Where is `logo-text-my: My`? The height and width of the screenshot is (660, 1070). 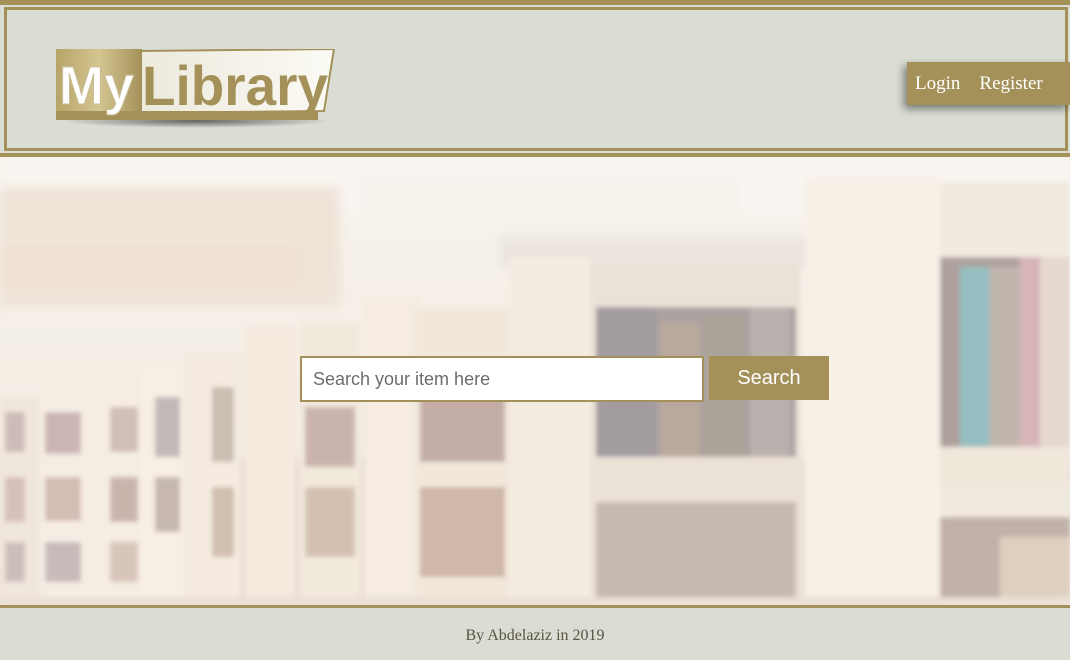
logo-text-my: My is located at coordinates (96, 86).